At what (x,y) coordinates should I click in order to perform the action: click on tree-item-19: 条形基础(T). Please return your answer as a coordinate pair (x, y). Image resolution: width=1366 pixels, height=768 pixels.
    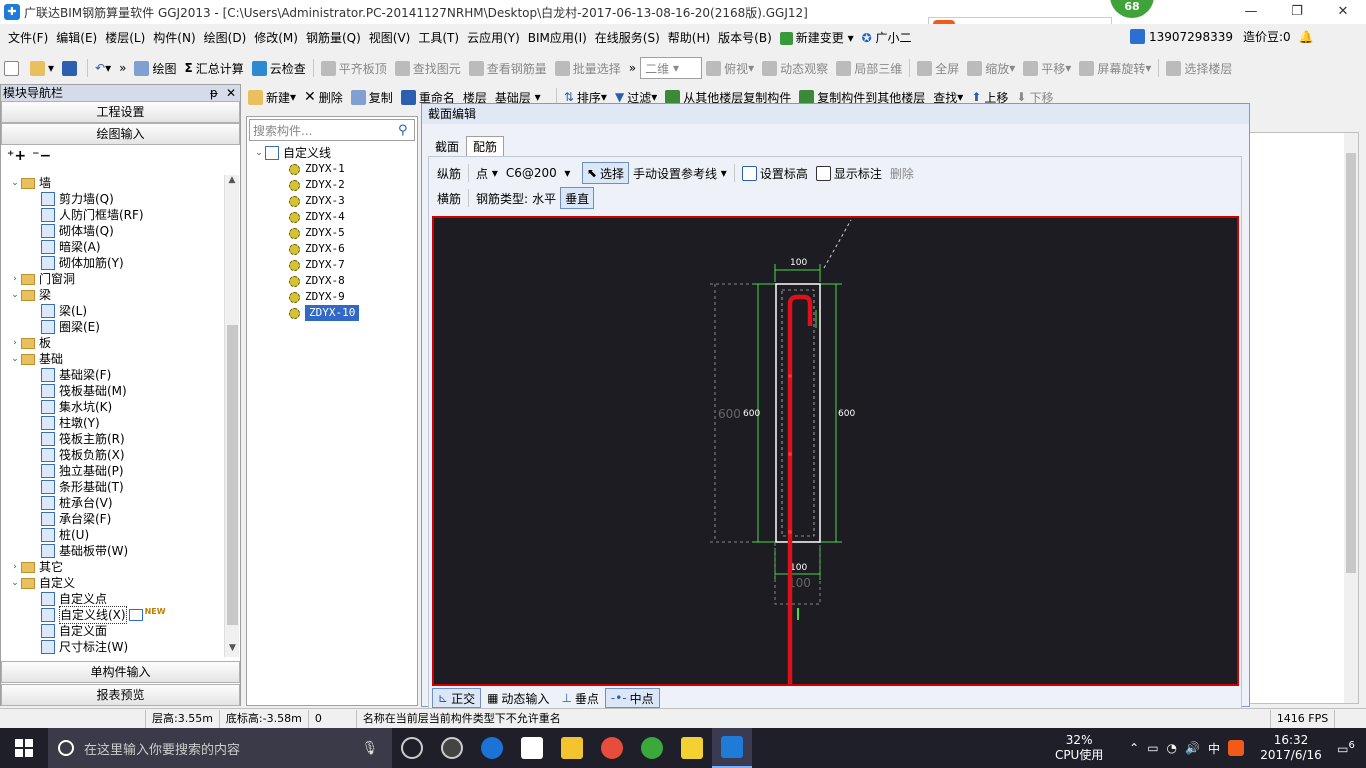
    Looking at the image, I should click on (113, 487).